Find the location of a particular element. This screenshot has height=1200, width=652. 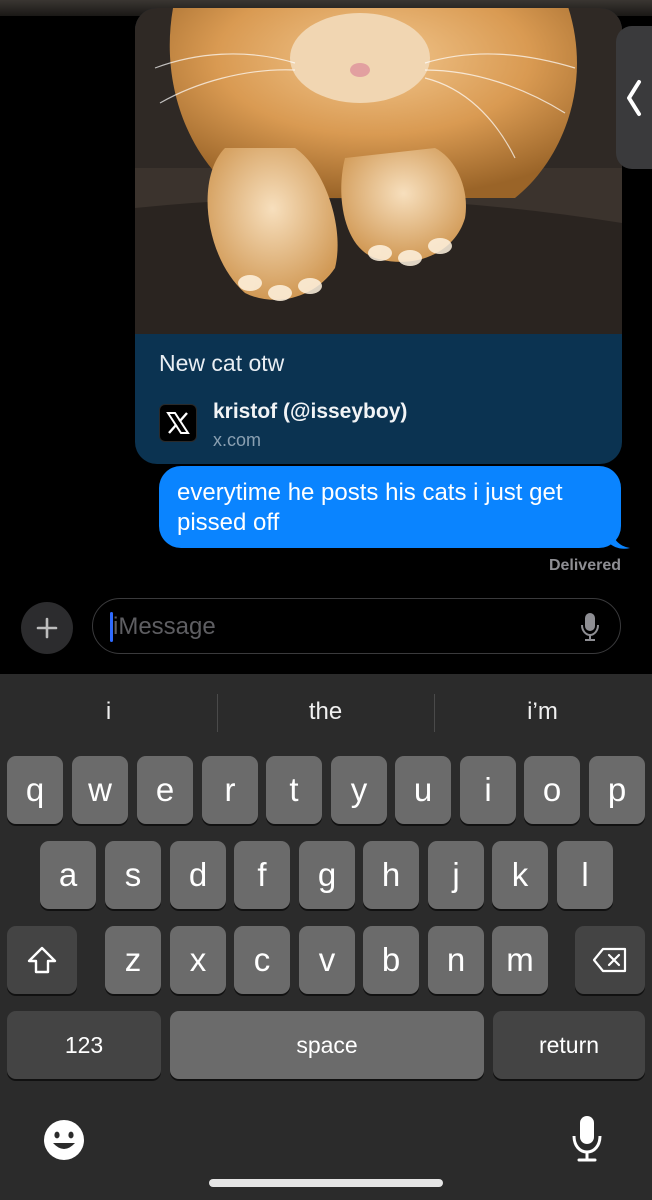

key-z: z is located at coordinates (133, 960).